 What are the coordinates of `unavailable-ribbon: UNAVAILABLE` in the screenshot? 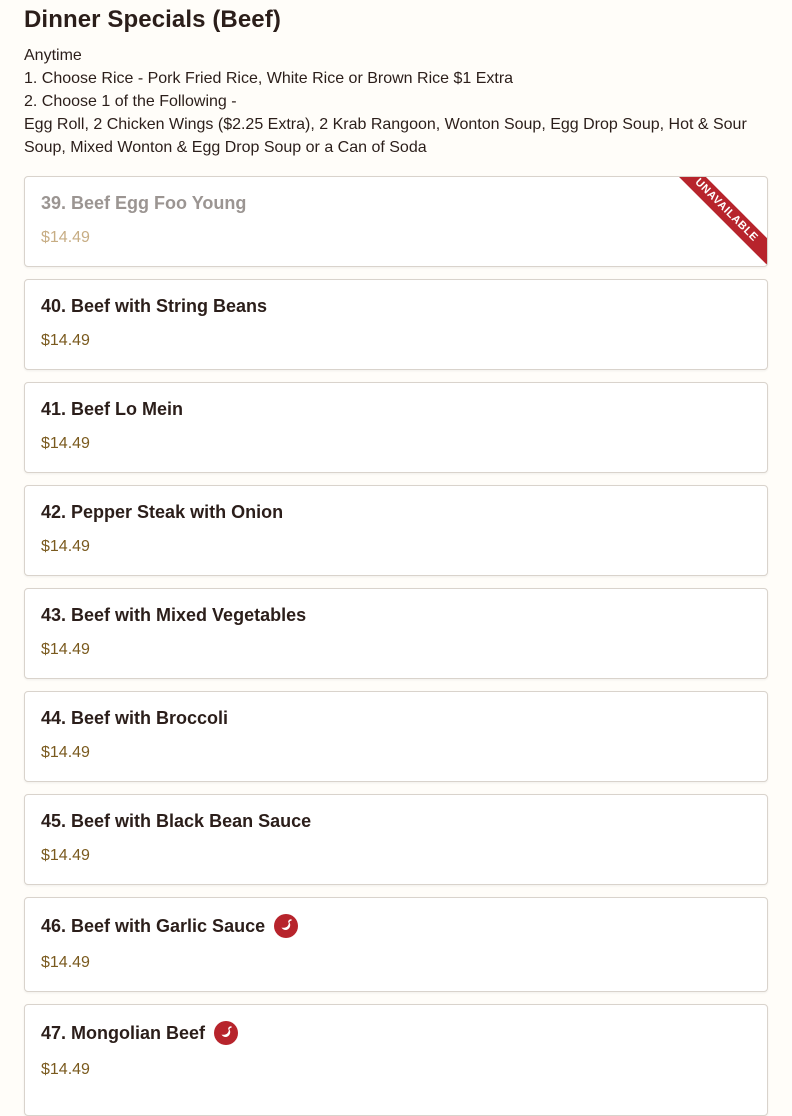 It's located at (717, 221).